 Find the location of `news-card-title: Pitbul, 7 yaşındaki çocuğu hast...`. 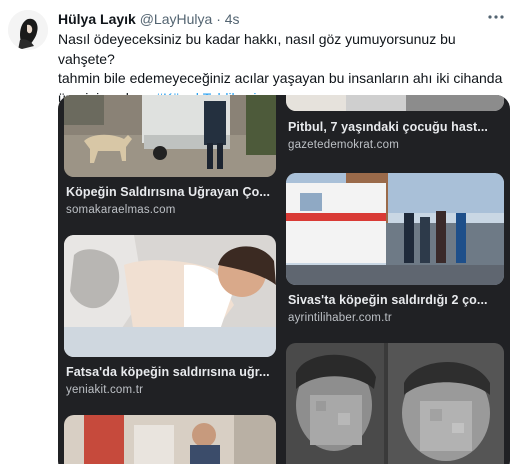

news-card-title: Pitbul, 7 yaşındaki çocuğu hast... is located at coordinates (388, 127).